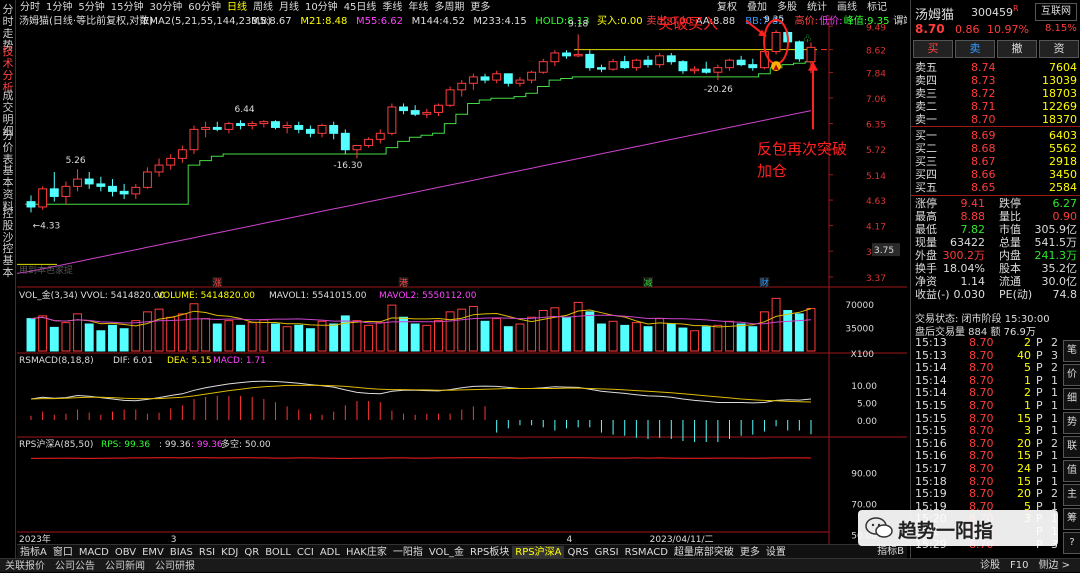 This screenshot has height=573, width=1080. Describe the element at coordinates (1019, 565) in the screenshot. I see `footer-right-link: F10` at that location.